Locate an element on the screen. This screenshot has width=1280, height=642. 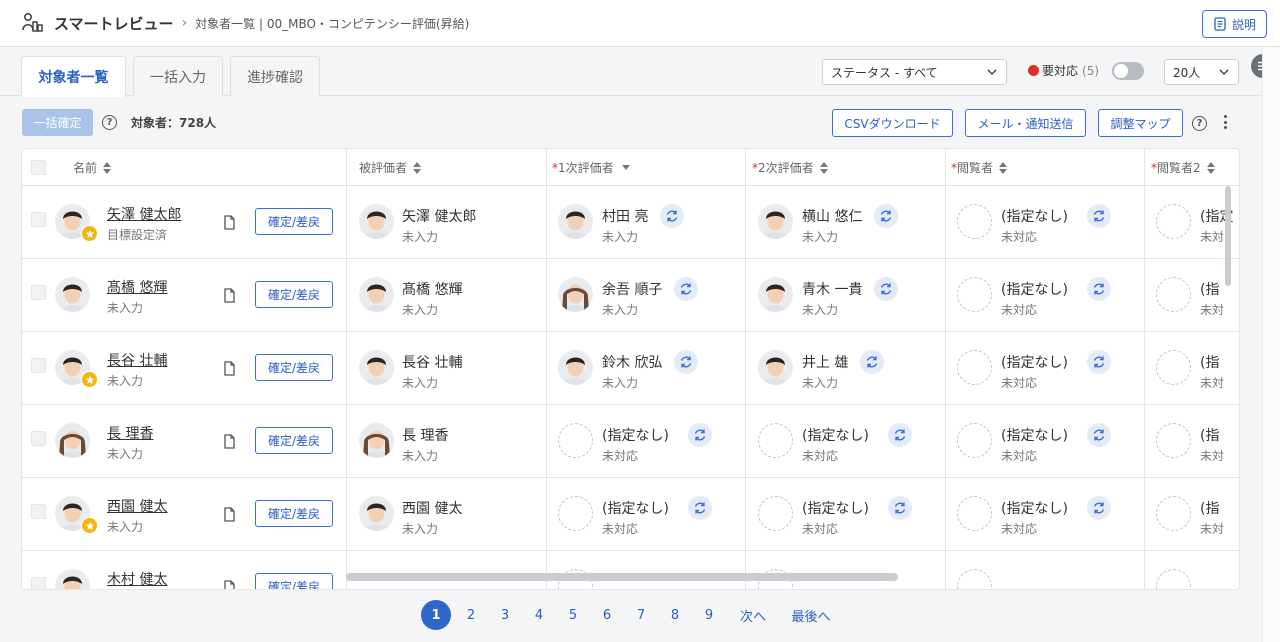
chevron-down-icon is located at coordinates (1224, 72).